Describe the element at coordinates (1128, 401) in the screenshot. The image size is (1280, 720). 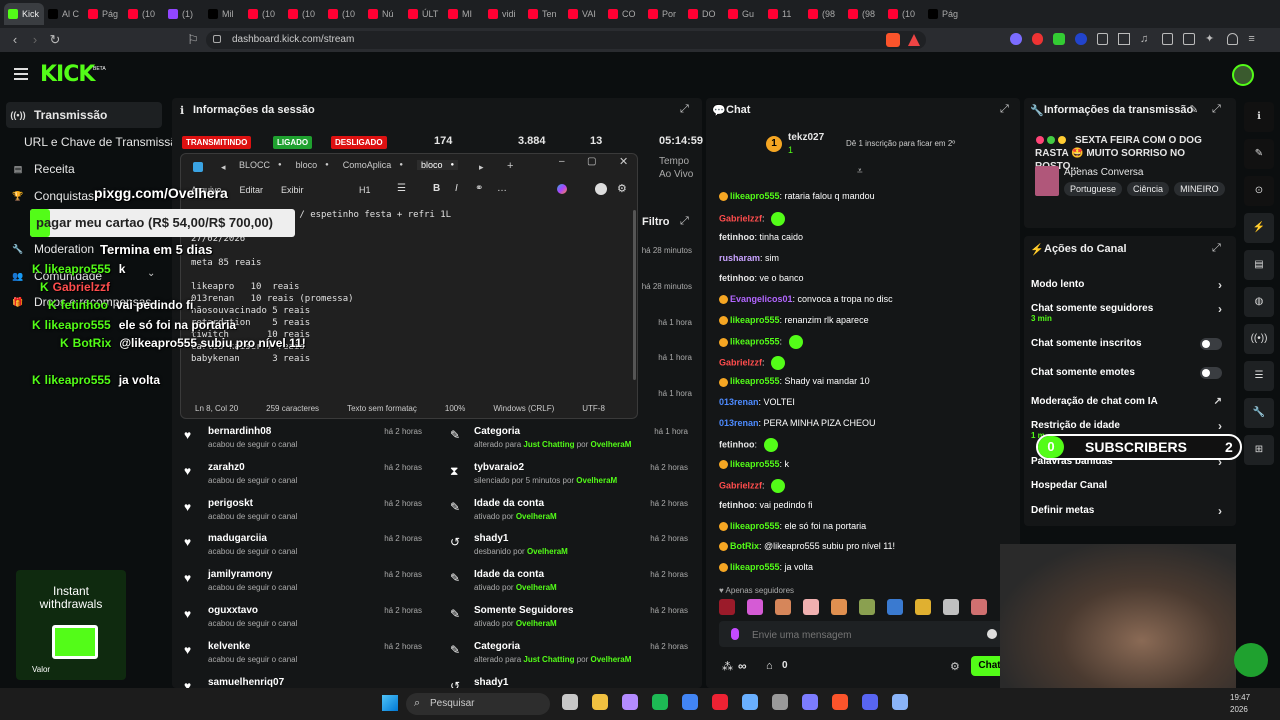
I see `channel-action: Moderação de chat com IA ↗` at that location.